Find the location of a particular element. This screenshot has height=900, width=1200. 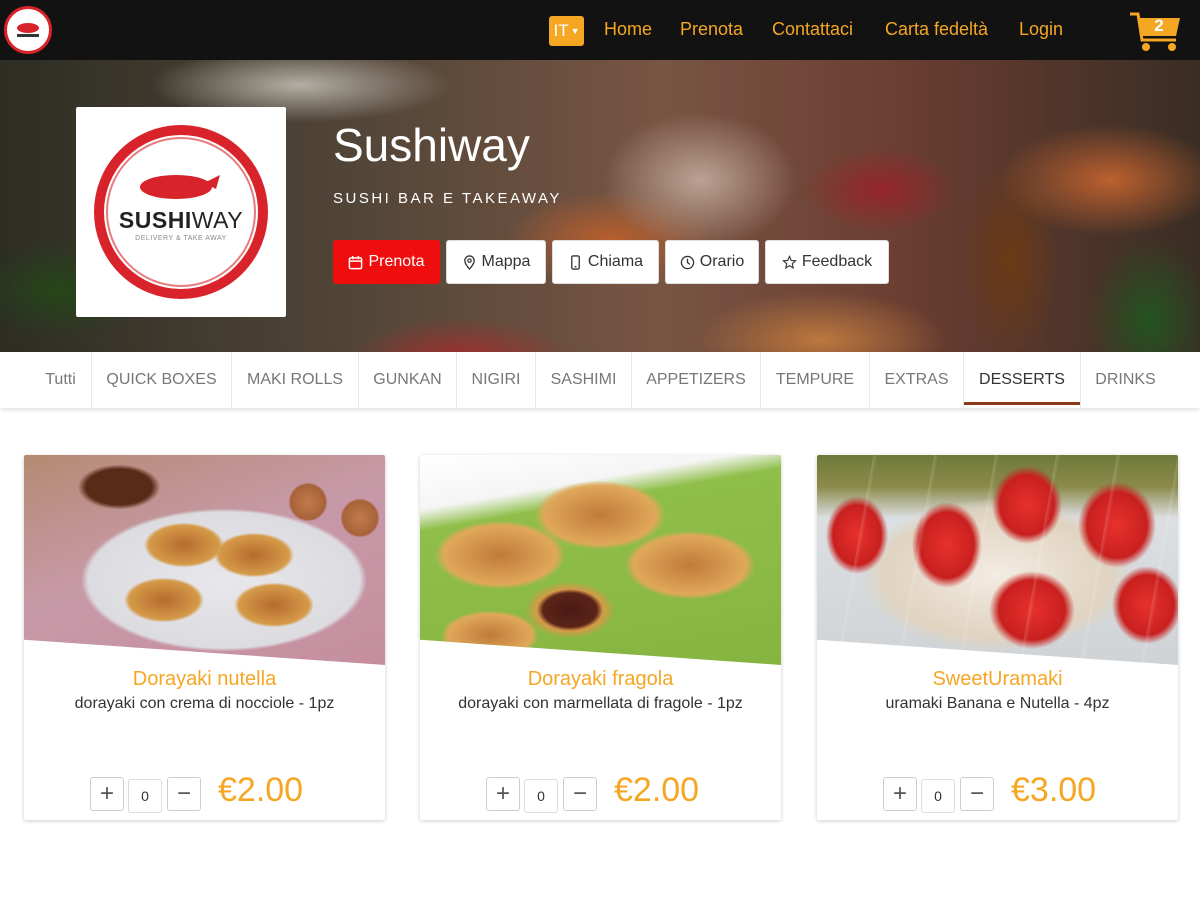

tab-nigiri: NIGIRI is located at coordinates (496, 380).